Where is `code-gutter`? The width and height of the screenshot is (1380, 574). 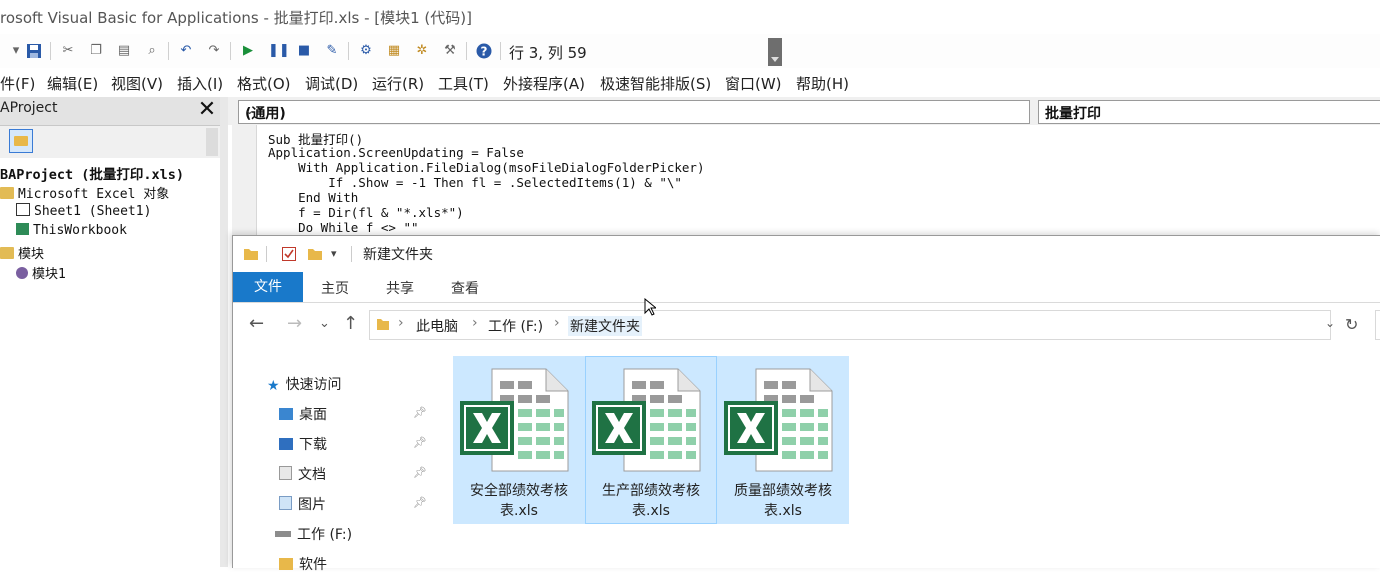
code-gutter is located at coordinates (244, 180).